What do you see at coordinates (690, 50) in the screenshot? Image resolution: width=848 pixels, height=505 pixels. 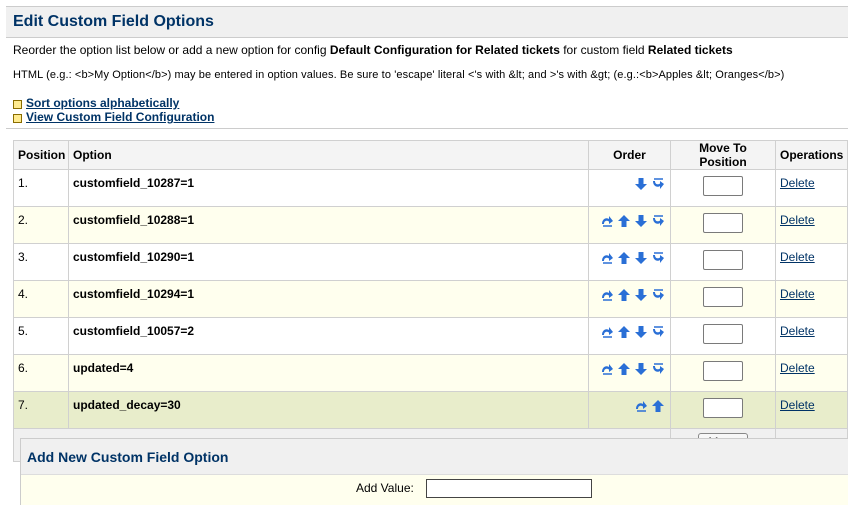 I see `field-name: Related tickets` at bounding box center [690, 50].